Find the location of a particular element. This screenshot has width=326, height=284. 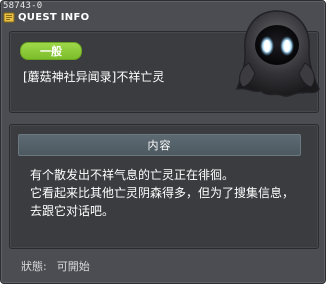

quest-status: 狀態: 可開始 is located at coordinates (55, 266).